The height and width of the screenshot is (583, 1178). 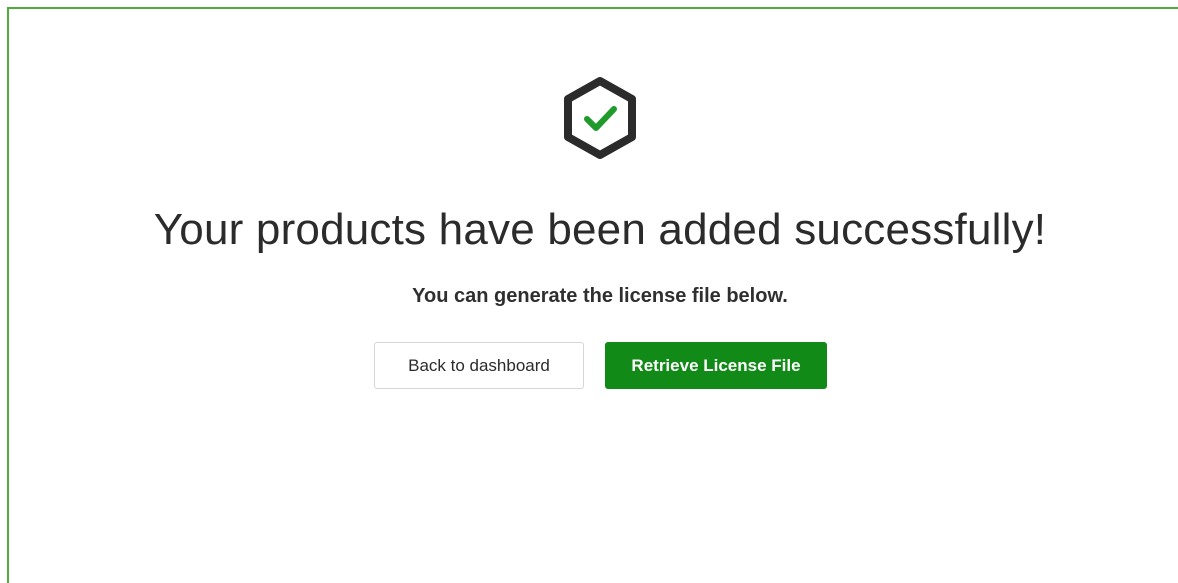 What do you see at coordinates (600, 118) in the screenshot?
I see `success-check-hexagon-icon` at bounding box center [600, 118].